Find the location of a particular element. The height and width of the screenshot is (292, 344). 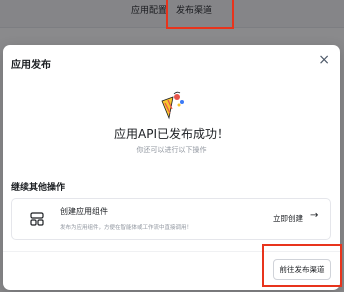

arrow-right-icon: → is located at coordinates (314, 215).